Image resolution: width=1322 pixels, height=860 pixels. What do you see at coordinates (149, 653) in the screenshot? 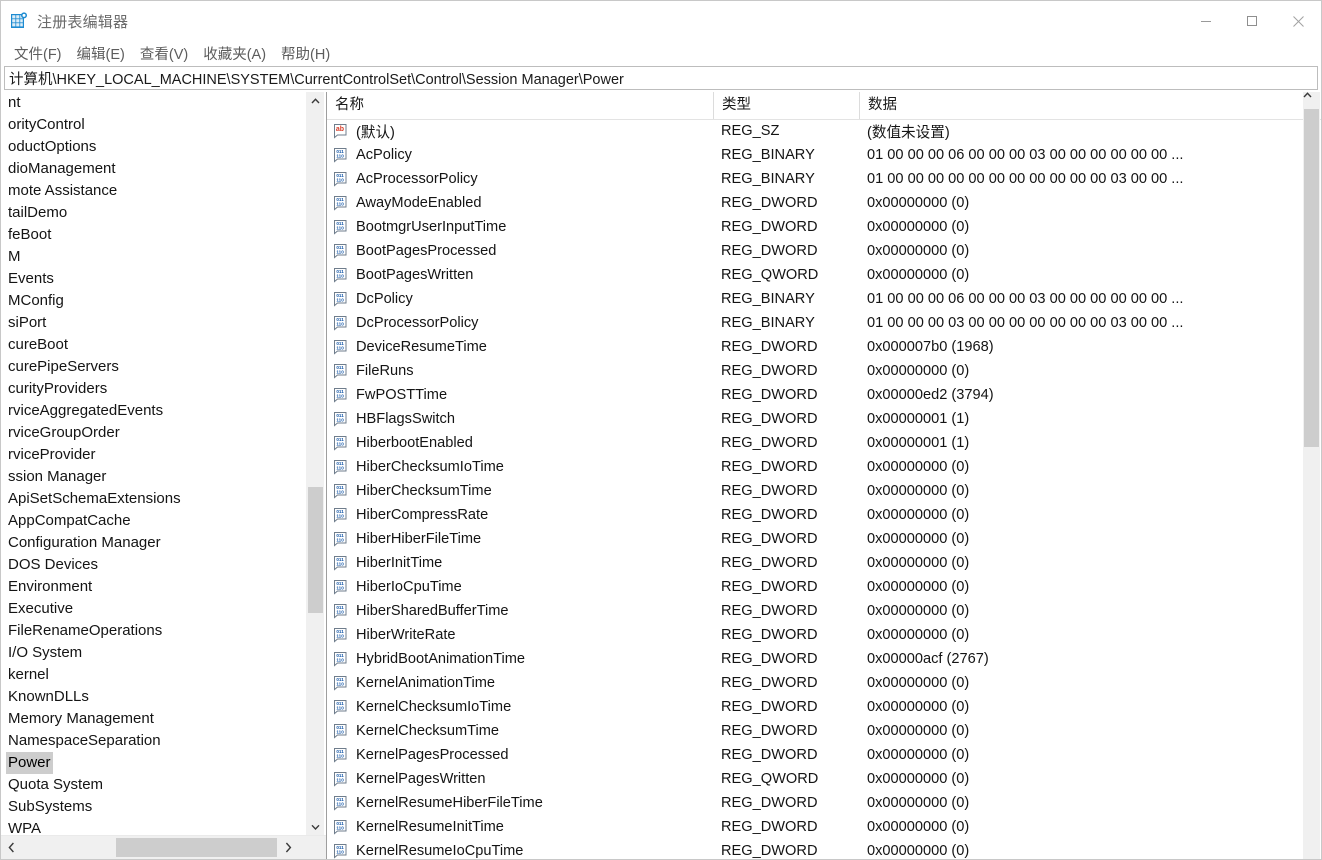
I see `tree-item: I/O System` at bounding box center [149, 653].